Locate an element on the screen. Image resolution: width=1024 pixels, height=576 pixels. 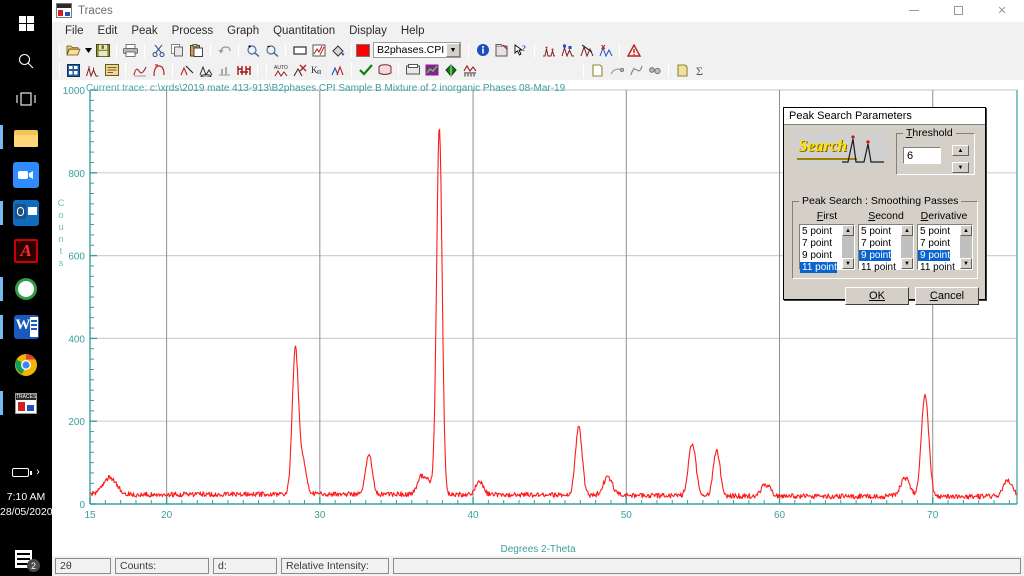
notes-icon is located at coordinates (111, 70).